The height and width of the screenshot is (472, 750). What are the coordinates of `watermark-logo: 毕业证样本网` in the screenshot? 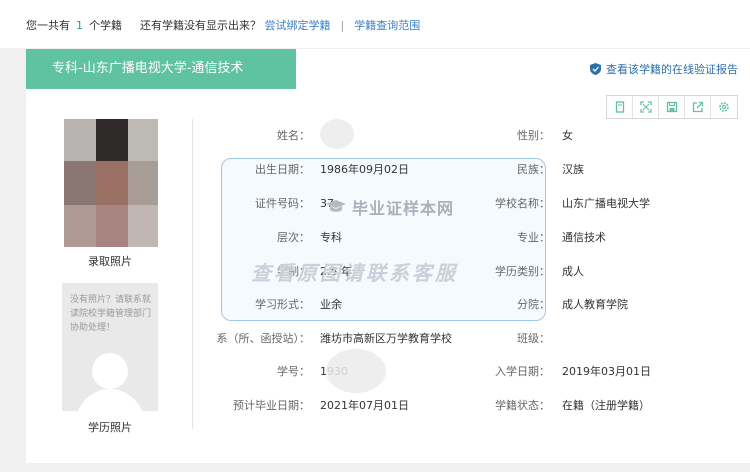 It's located at (390, 207).